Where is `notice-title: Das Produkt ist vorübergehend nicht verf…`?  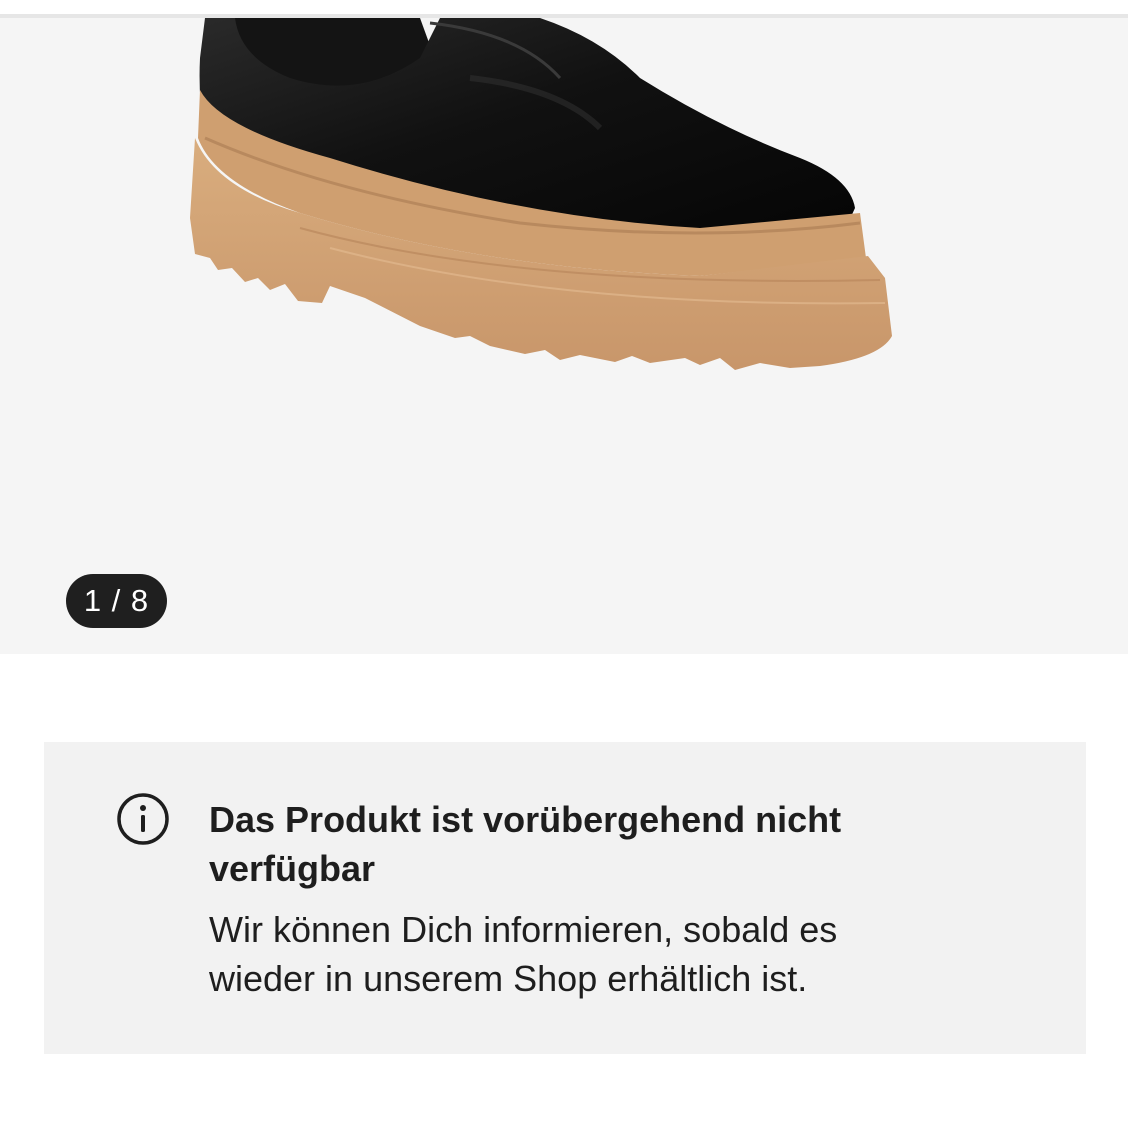
notice-title: Das Produkt ist vorübergehend nicht verf… is located at coordinates (525, 844).